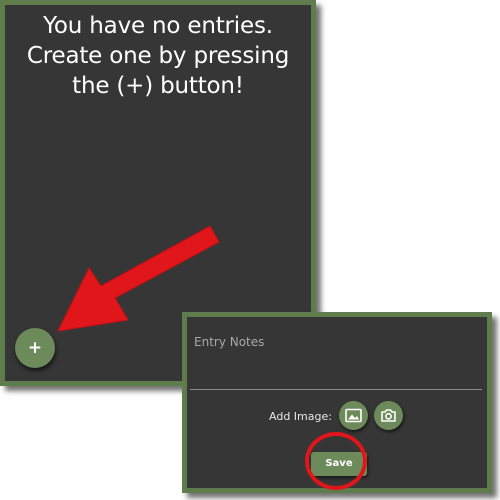  What do you see at coordinates (158, 26) in the screenshot?
I see `empty-state-line-1: You have no entries.` at bounding box center [158, 26].